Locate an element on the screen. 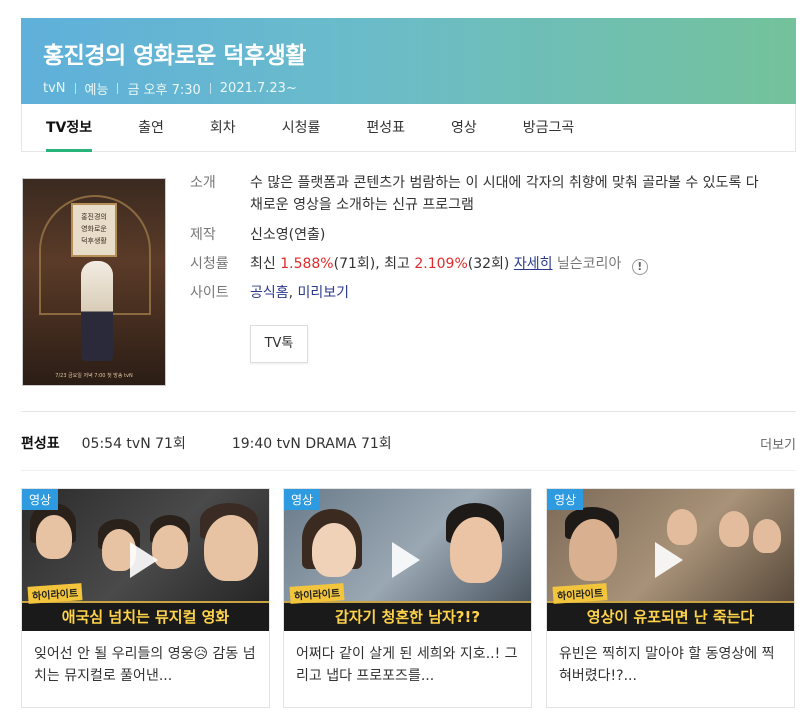 This screenshot has height=722, width=808. schedule-label: 편성표 is located at coordinates (40, 444).